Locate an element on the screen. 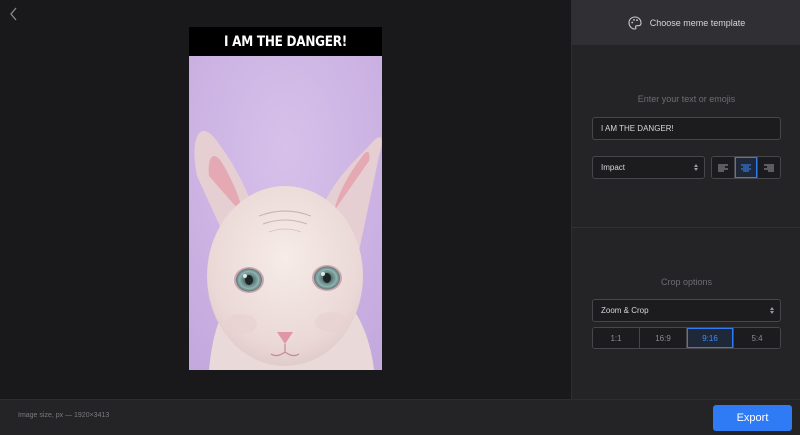 The width and height of the screenshot is (800, 435). crop-mode-select: Zoom & Crop is located at coordinates (686, 310).